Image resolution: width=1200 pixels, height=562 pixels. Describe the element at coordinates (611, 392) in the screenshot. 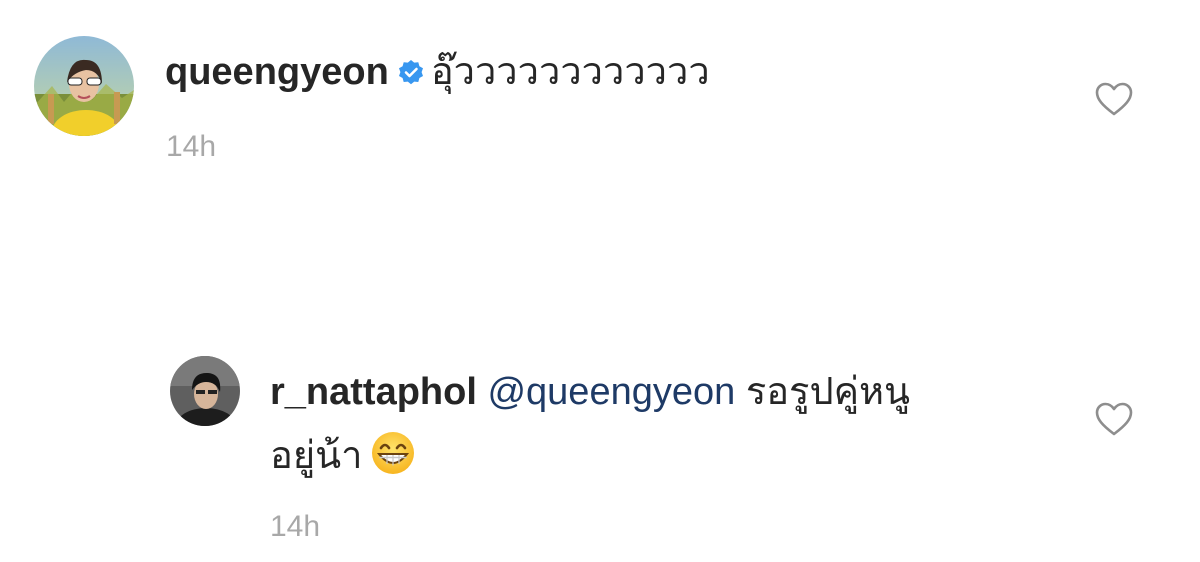

I see `mention-link: @queengyeon` at that location.